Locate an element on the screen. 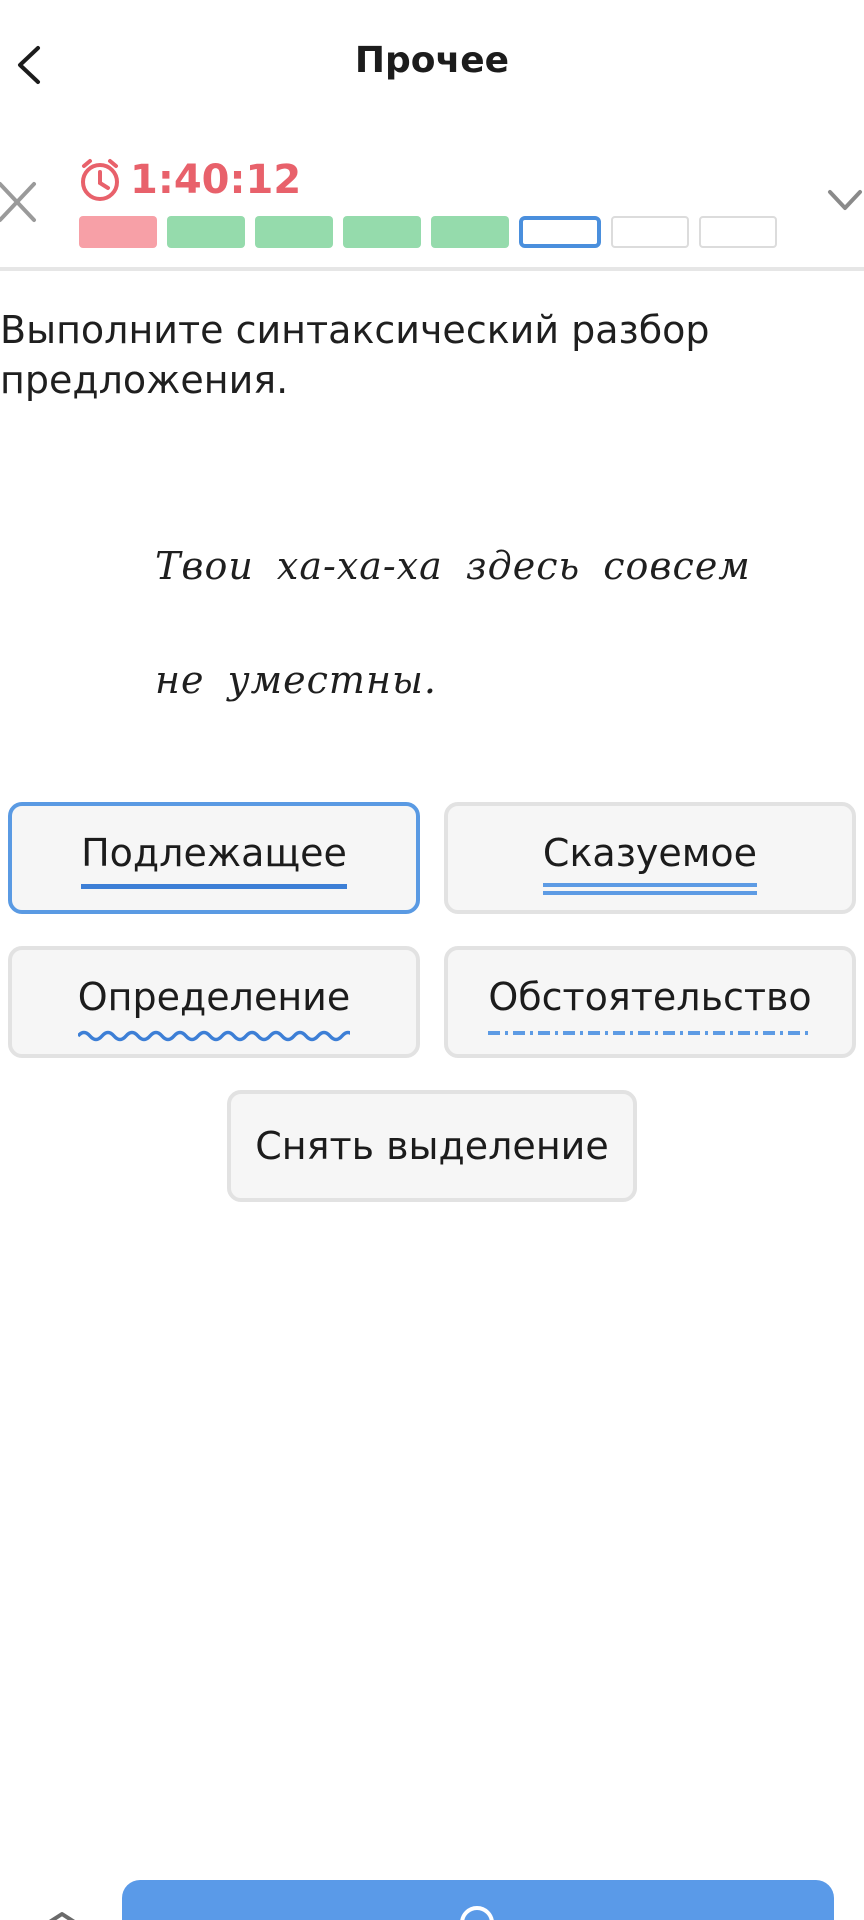 The height and width of the screenshot is (1920, 864). subject-text: Подлежащее is located at coordinates (214, 853).